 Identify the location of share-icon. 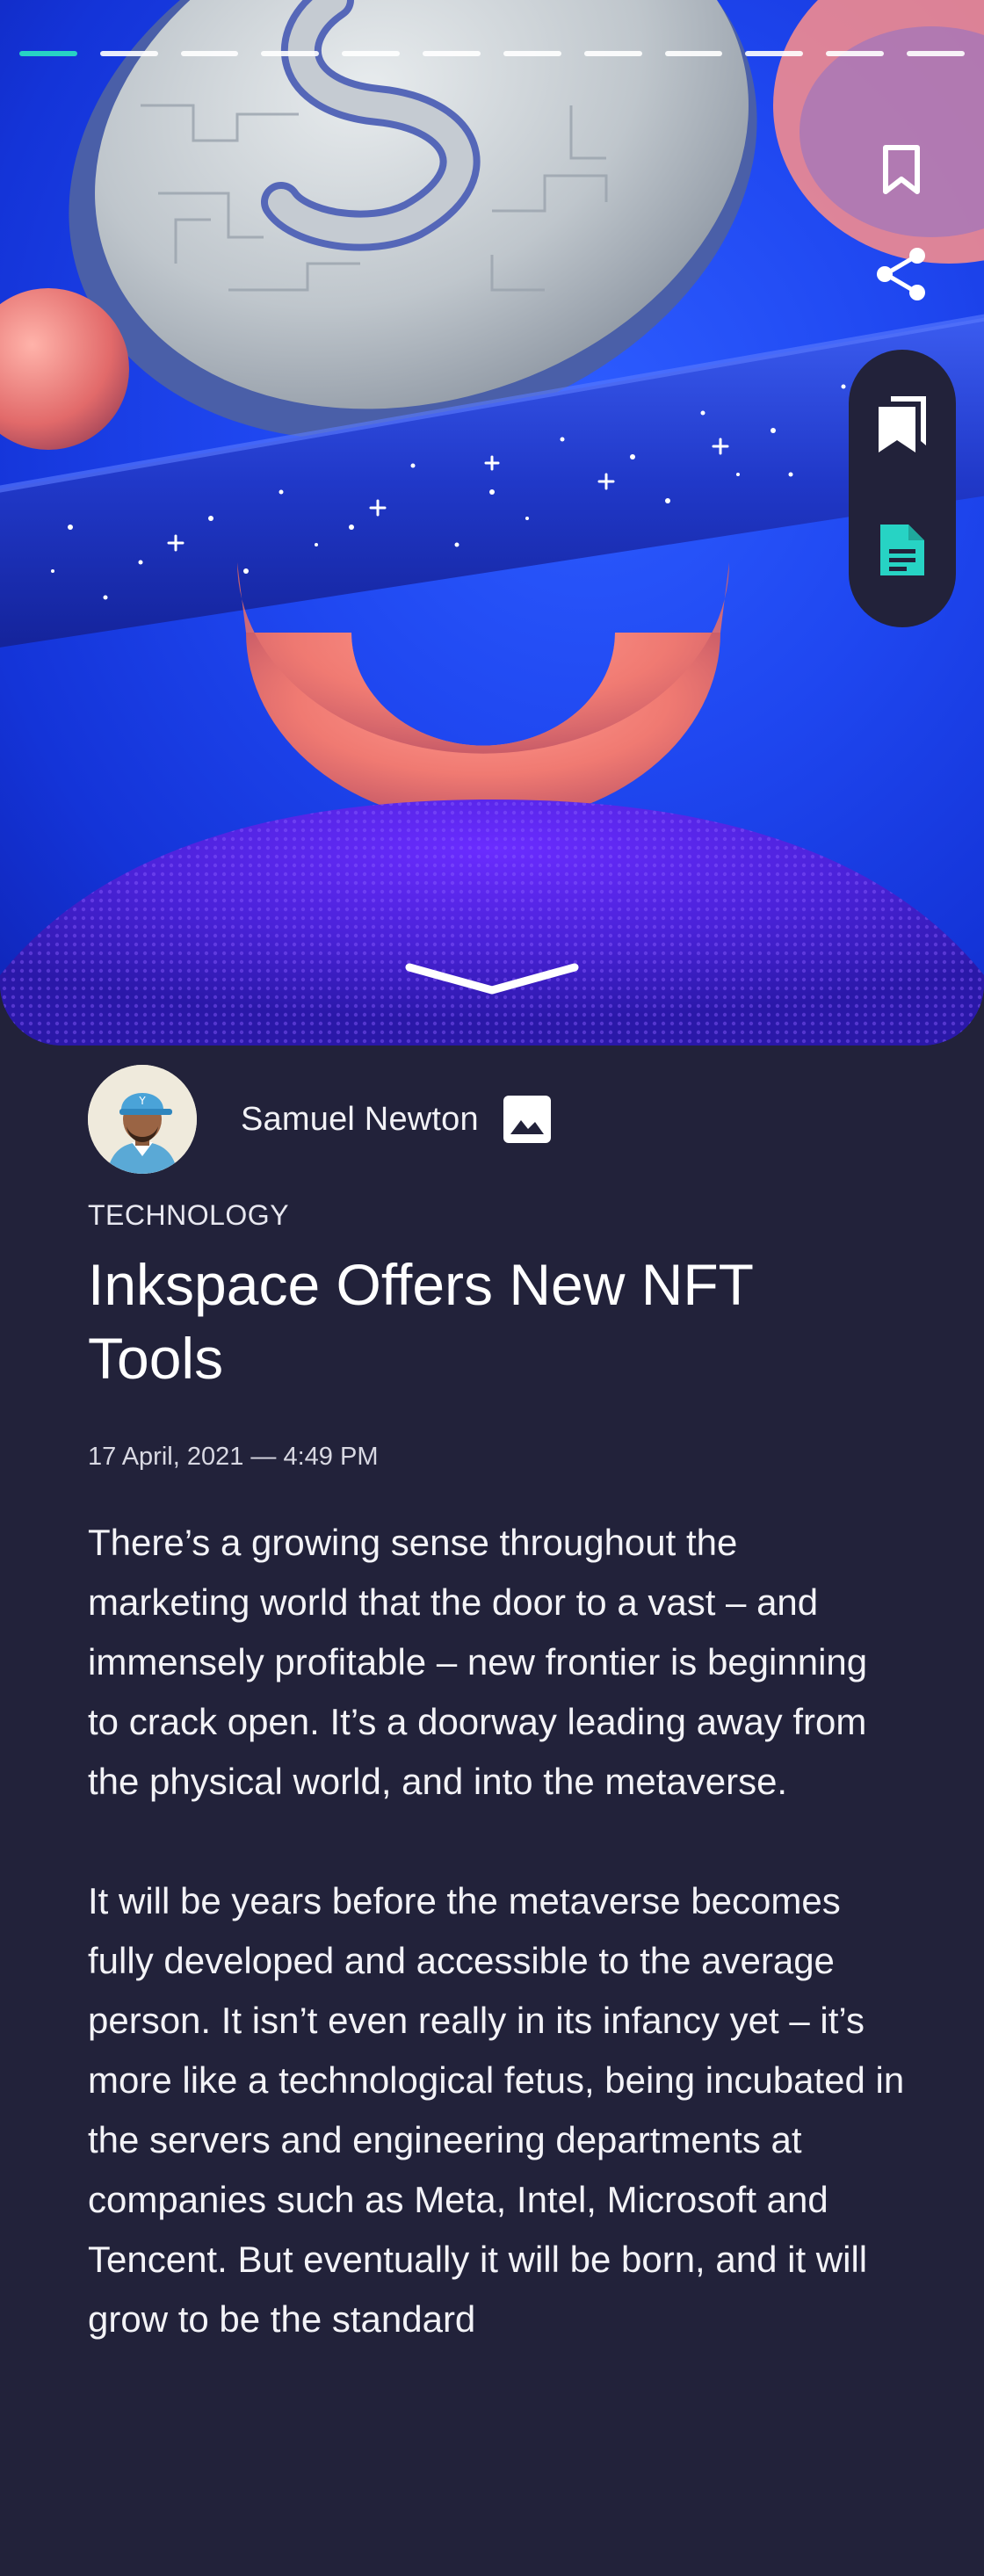
(901, 274).